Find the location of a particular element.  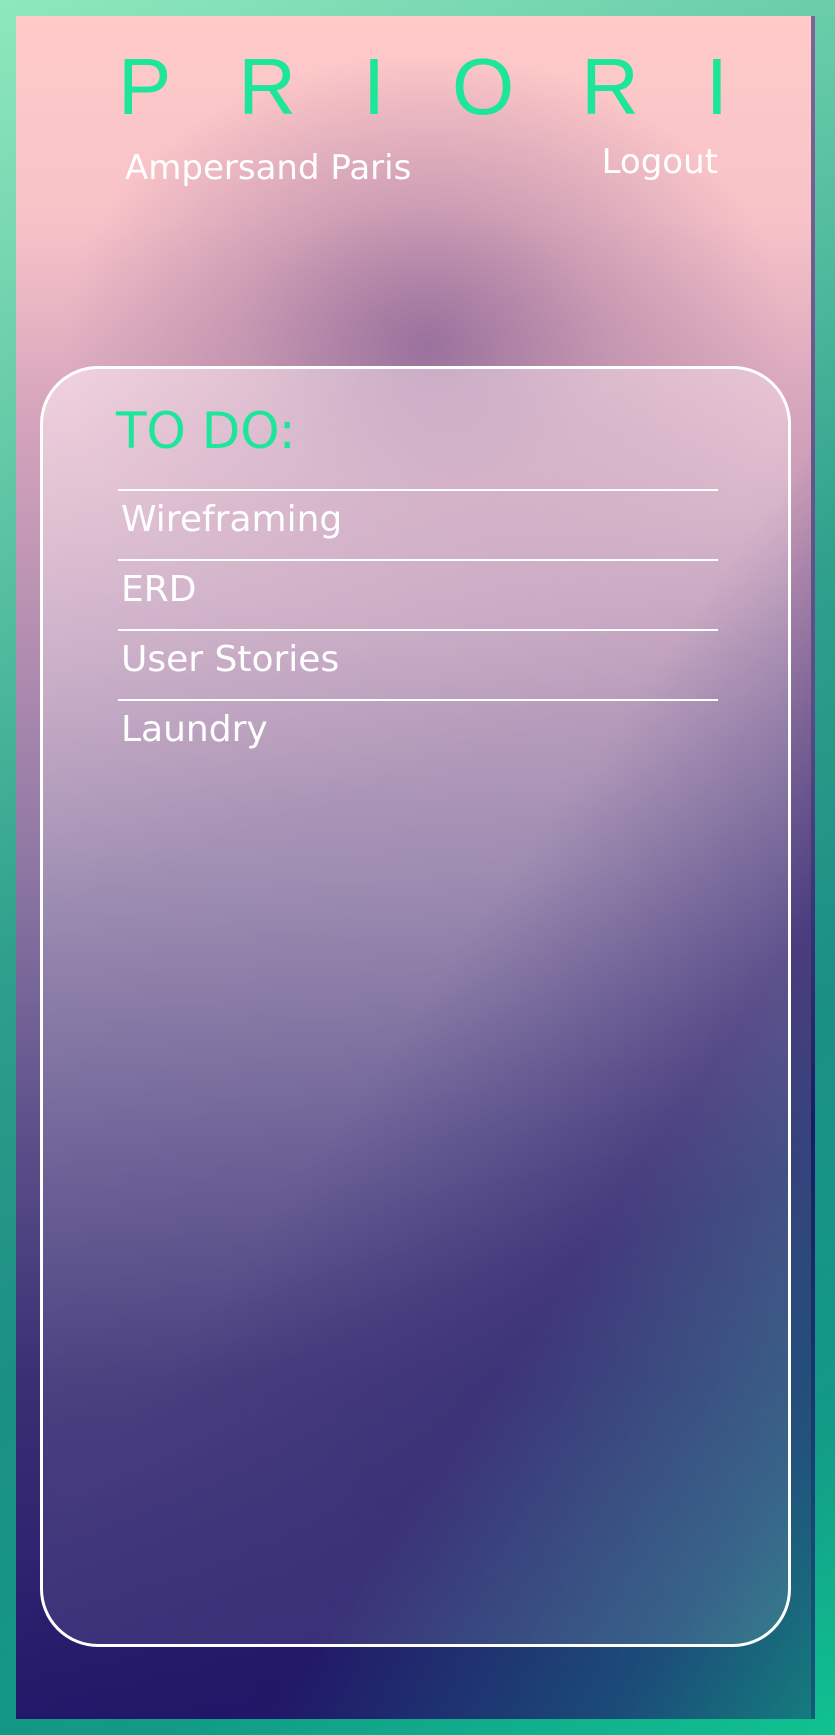

todo-item: ERD is located at coordinates (418, 594).